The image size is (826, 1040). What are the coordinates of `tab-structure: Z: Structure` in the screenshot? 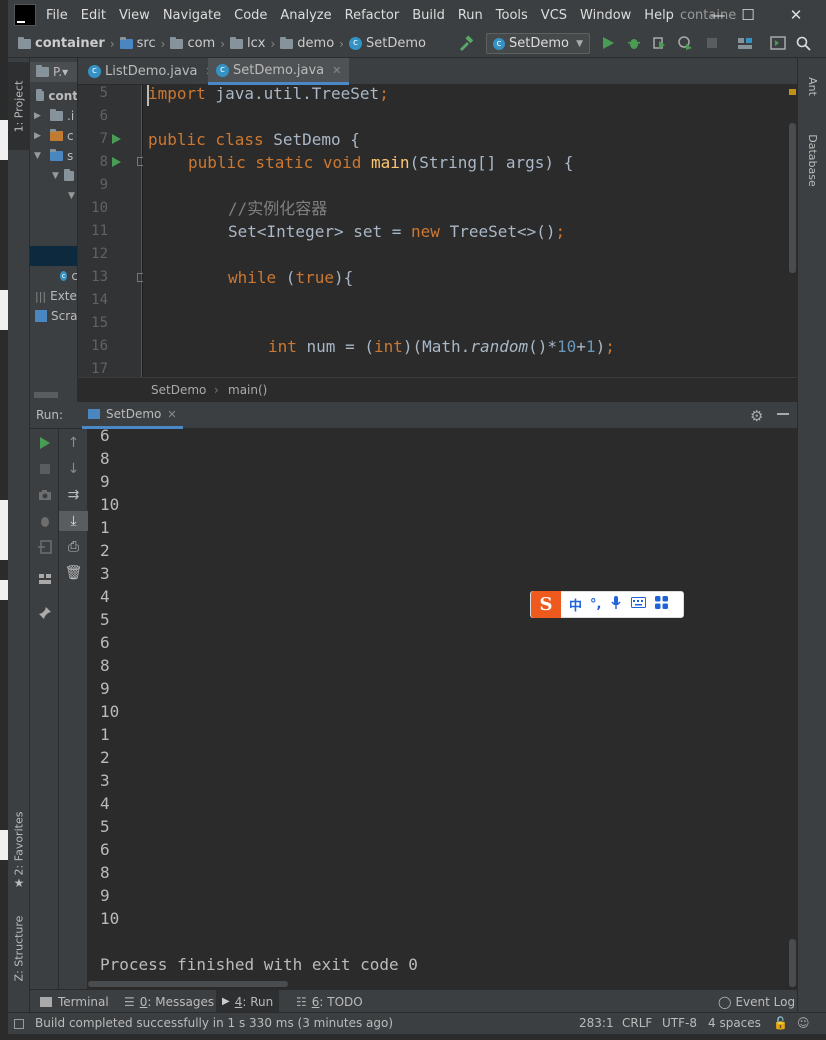 It's located at (19, 948).